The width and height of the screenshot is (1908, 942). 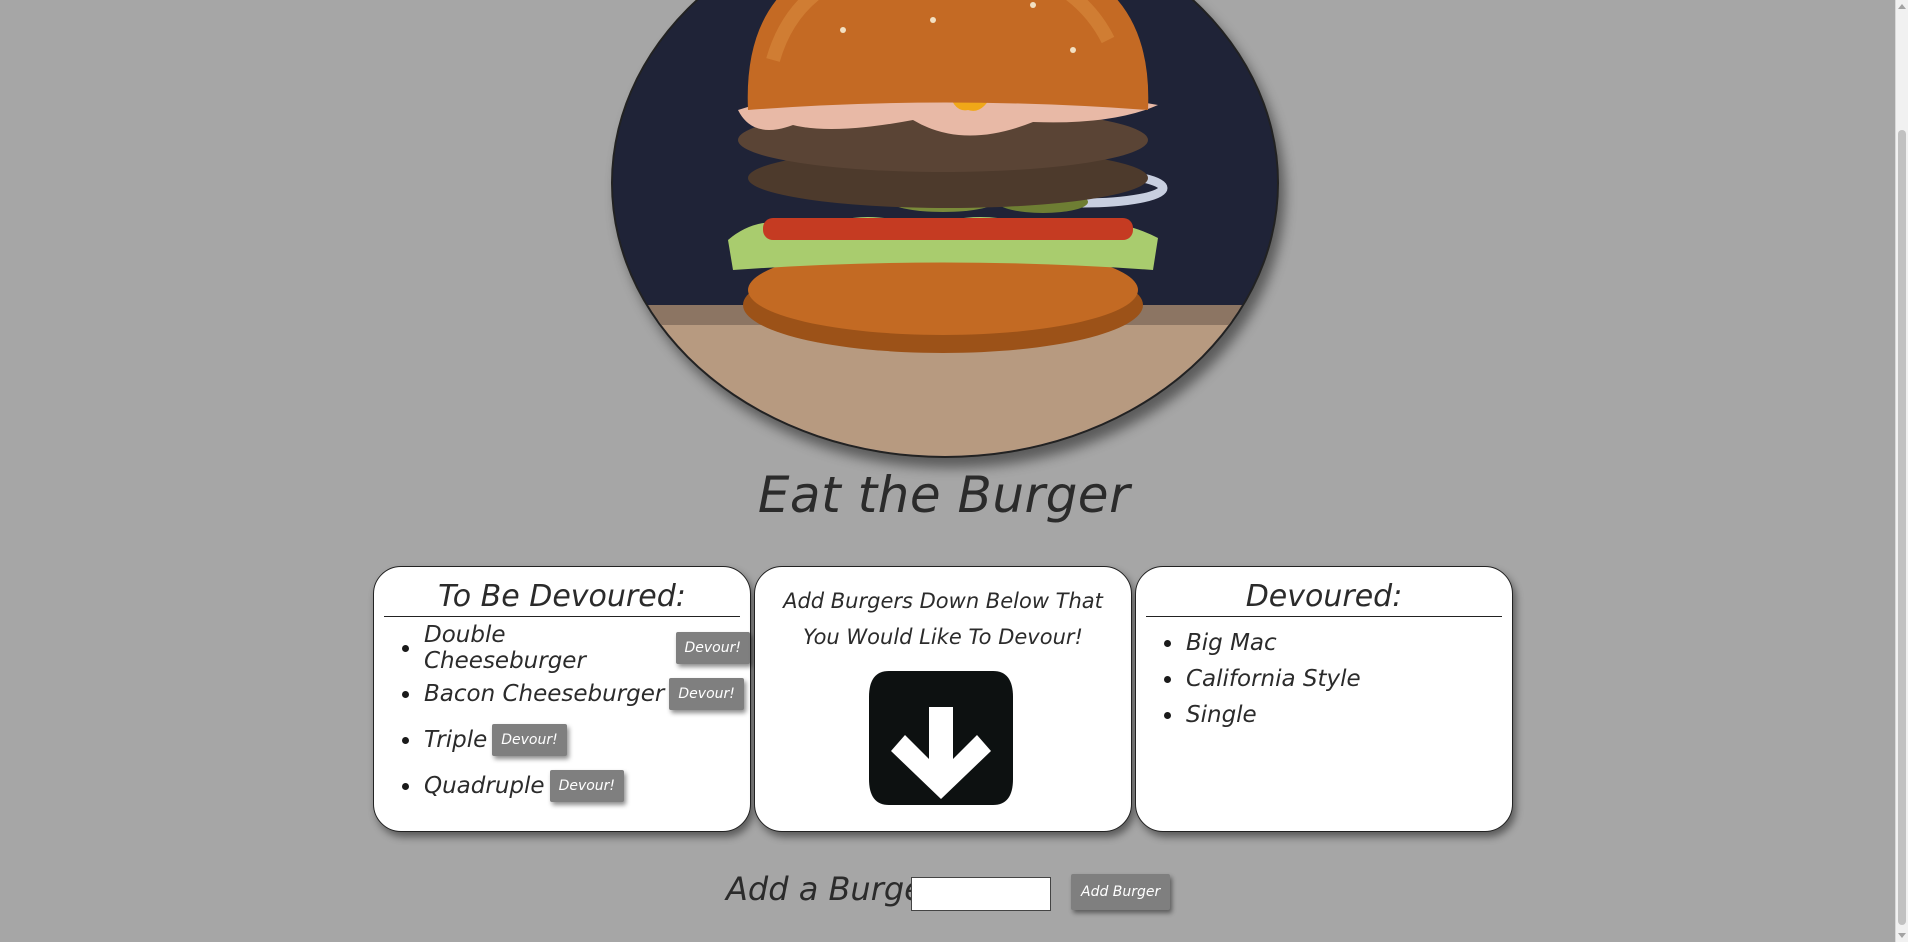 I want to click on page-title: Eat the Burger, so click(x=944, y=495).